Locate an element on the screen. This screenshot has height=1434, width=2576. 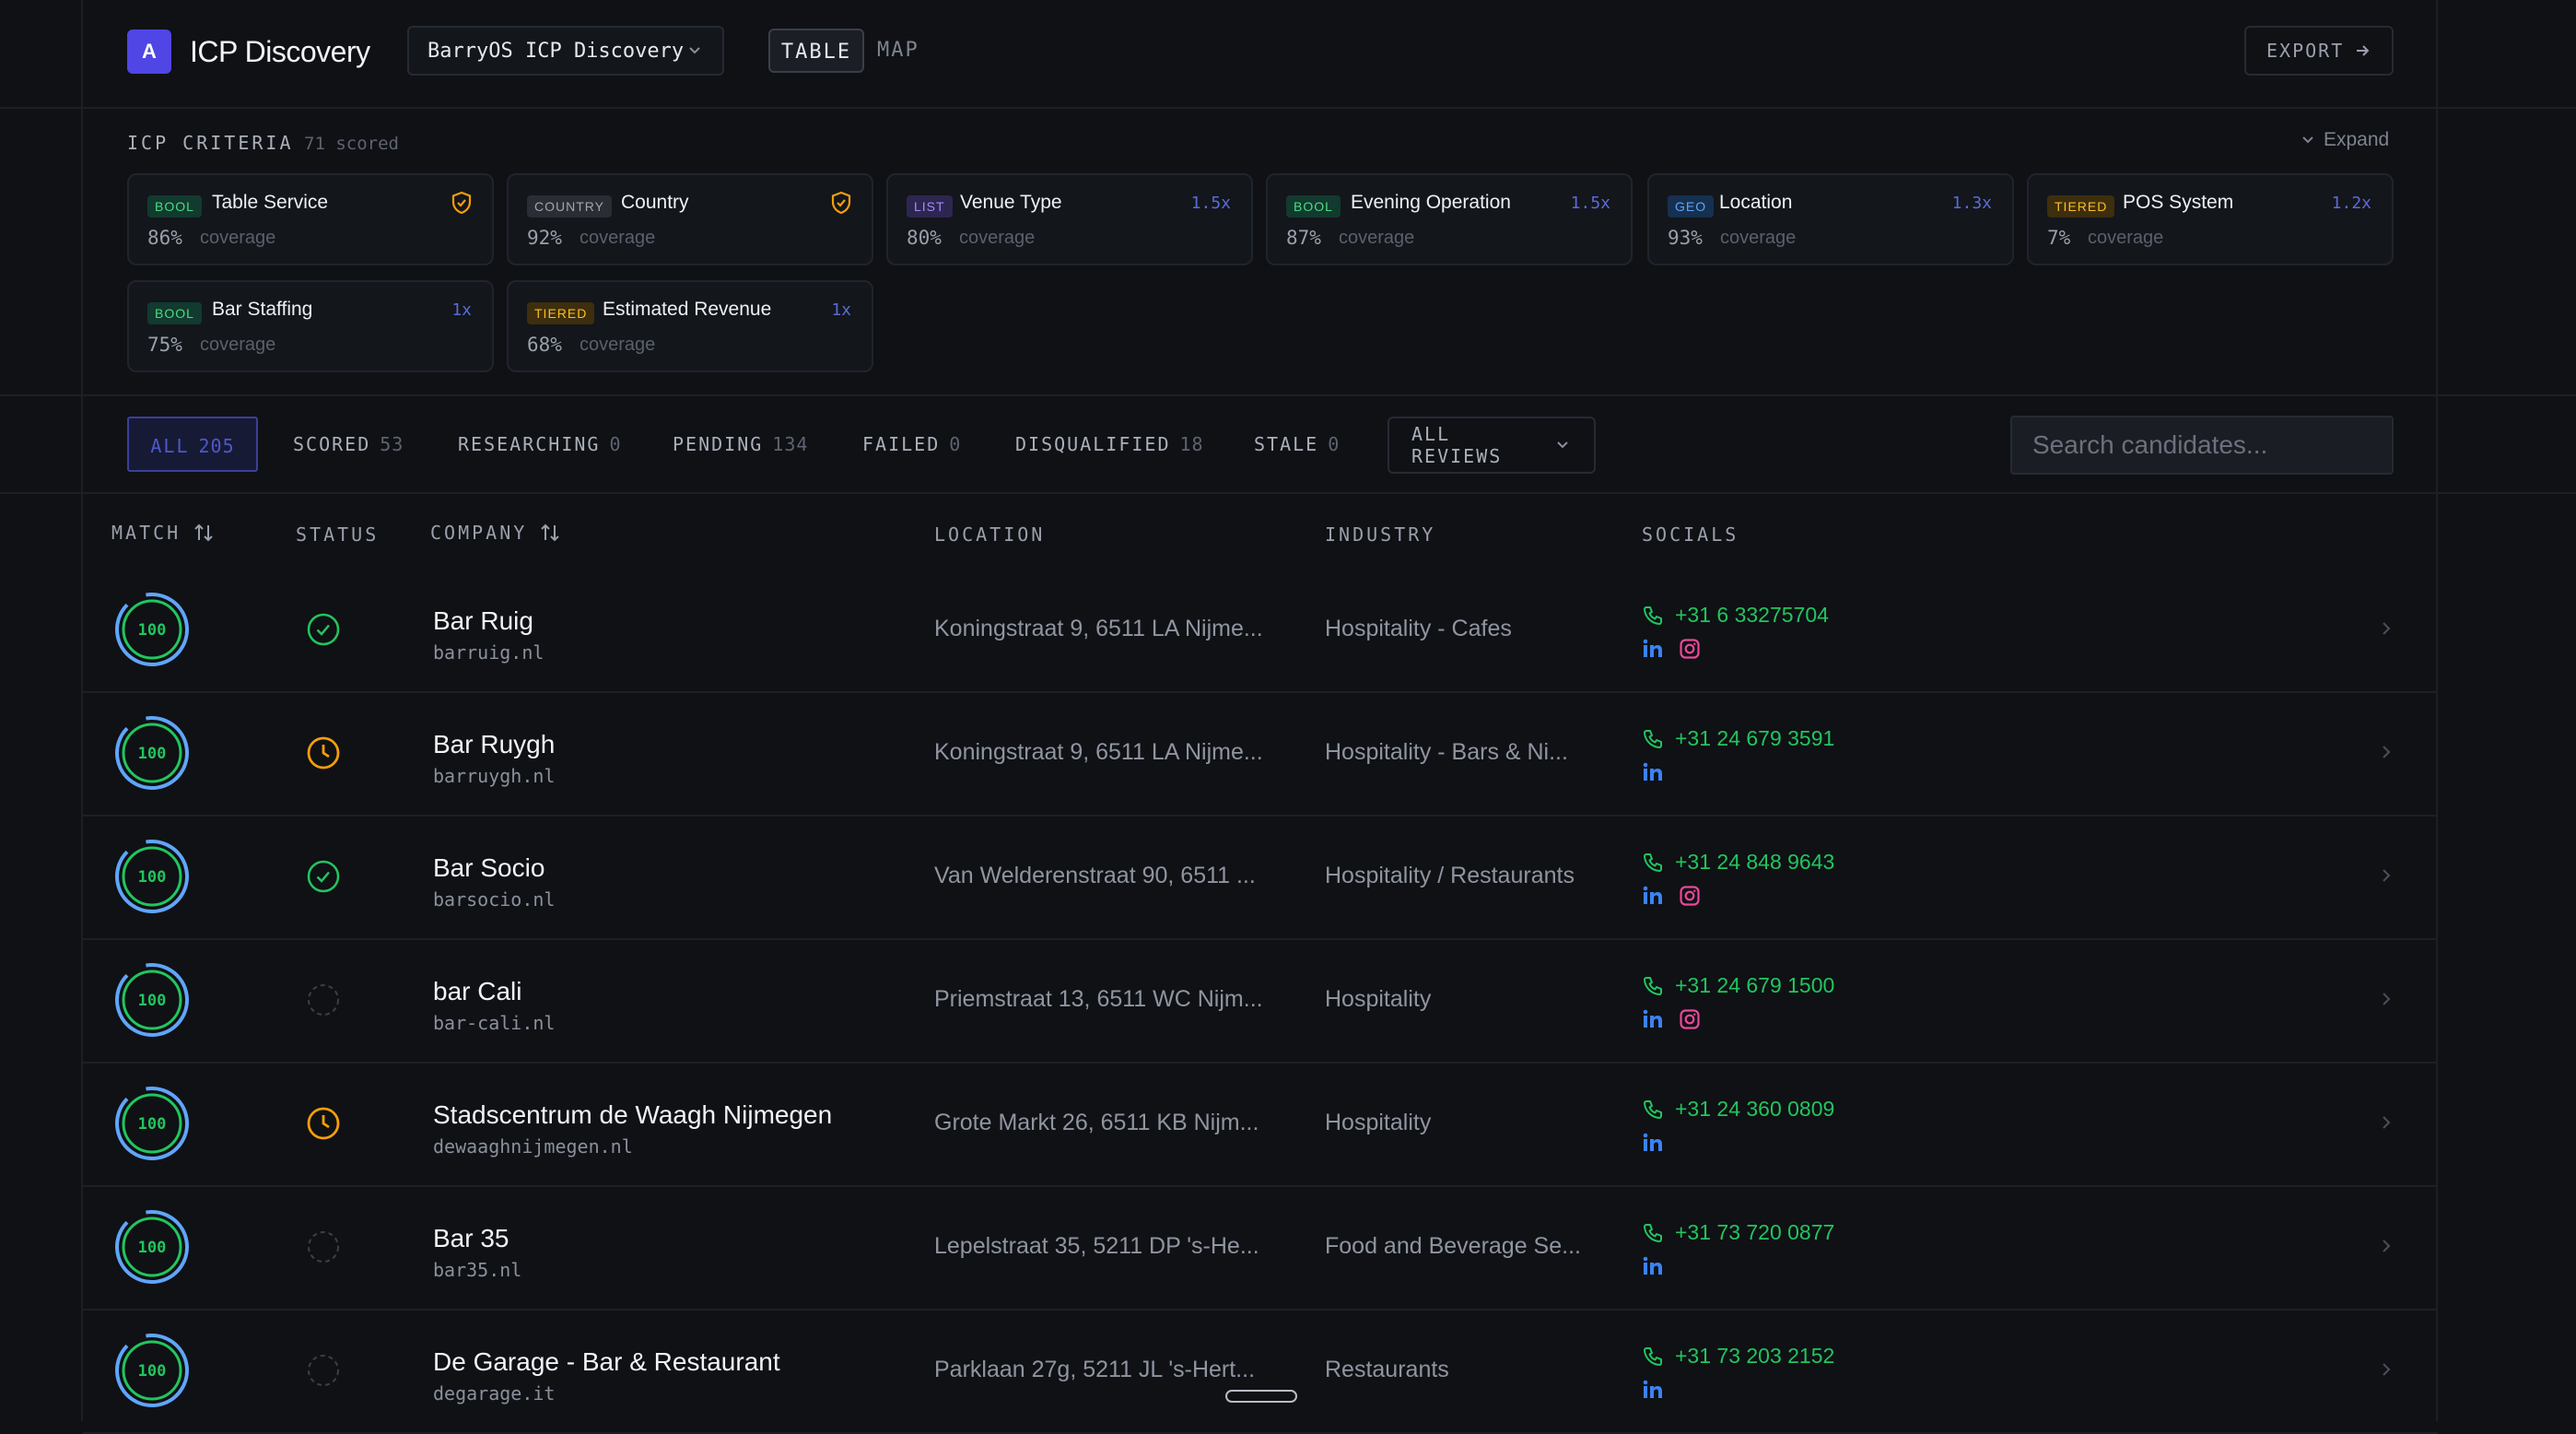
company-phone: +31 6 33275704 is located at coordinates (1752, 615).